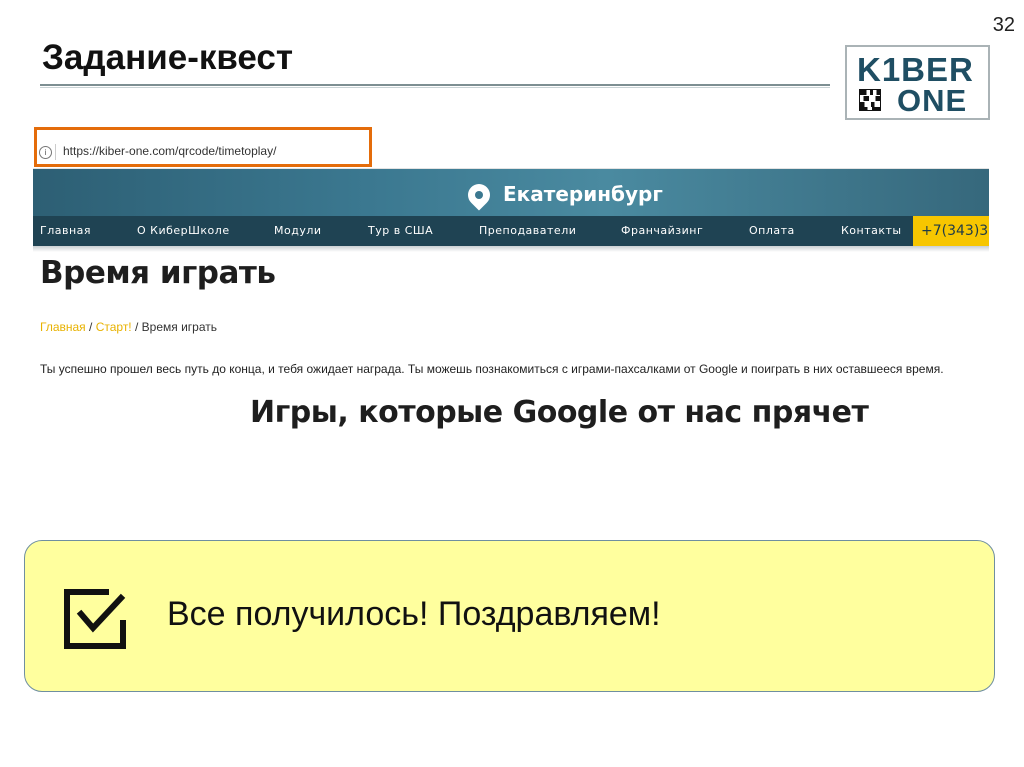 The image size is (1024, 767). What do you see at coordinates (870, 100) in the screenshot?
I see `logo-qr-icon` at bounding box center [870, 100].